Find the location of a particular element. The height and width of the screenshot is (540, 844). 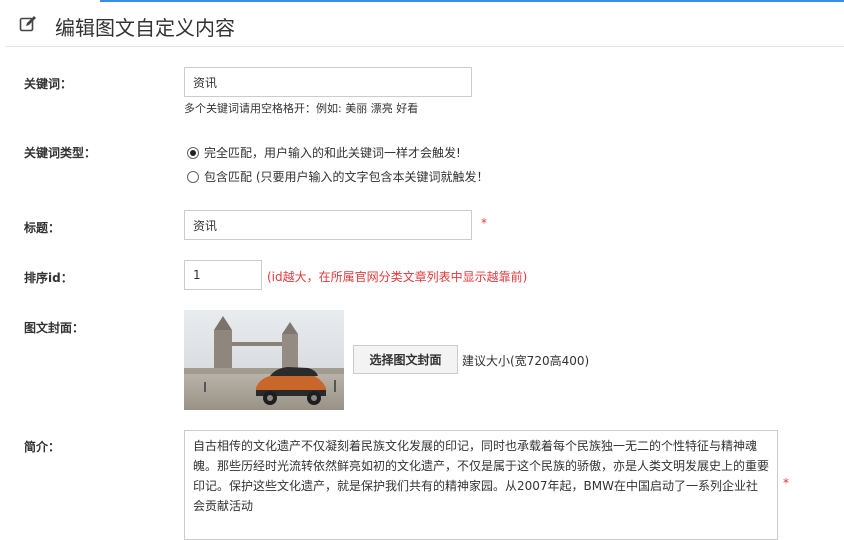

select-cover-button-label: 选择图文封面 is located at coordinates (405, 360).